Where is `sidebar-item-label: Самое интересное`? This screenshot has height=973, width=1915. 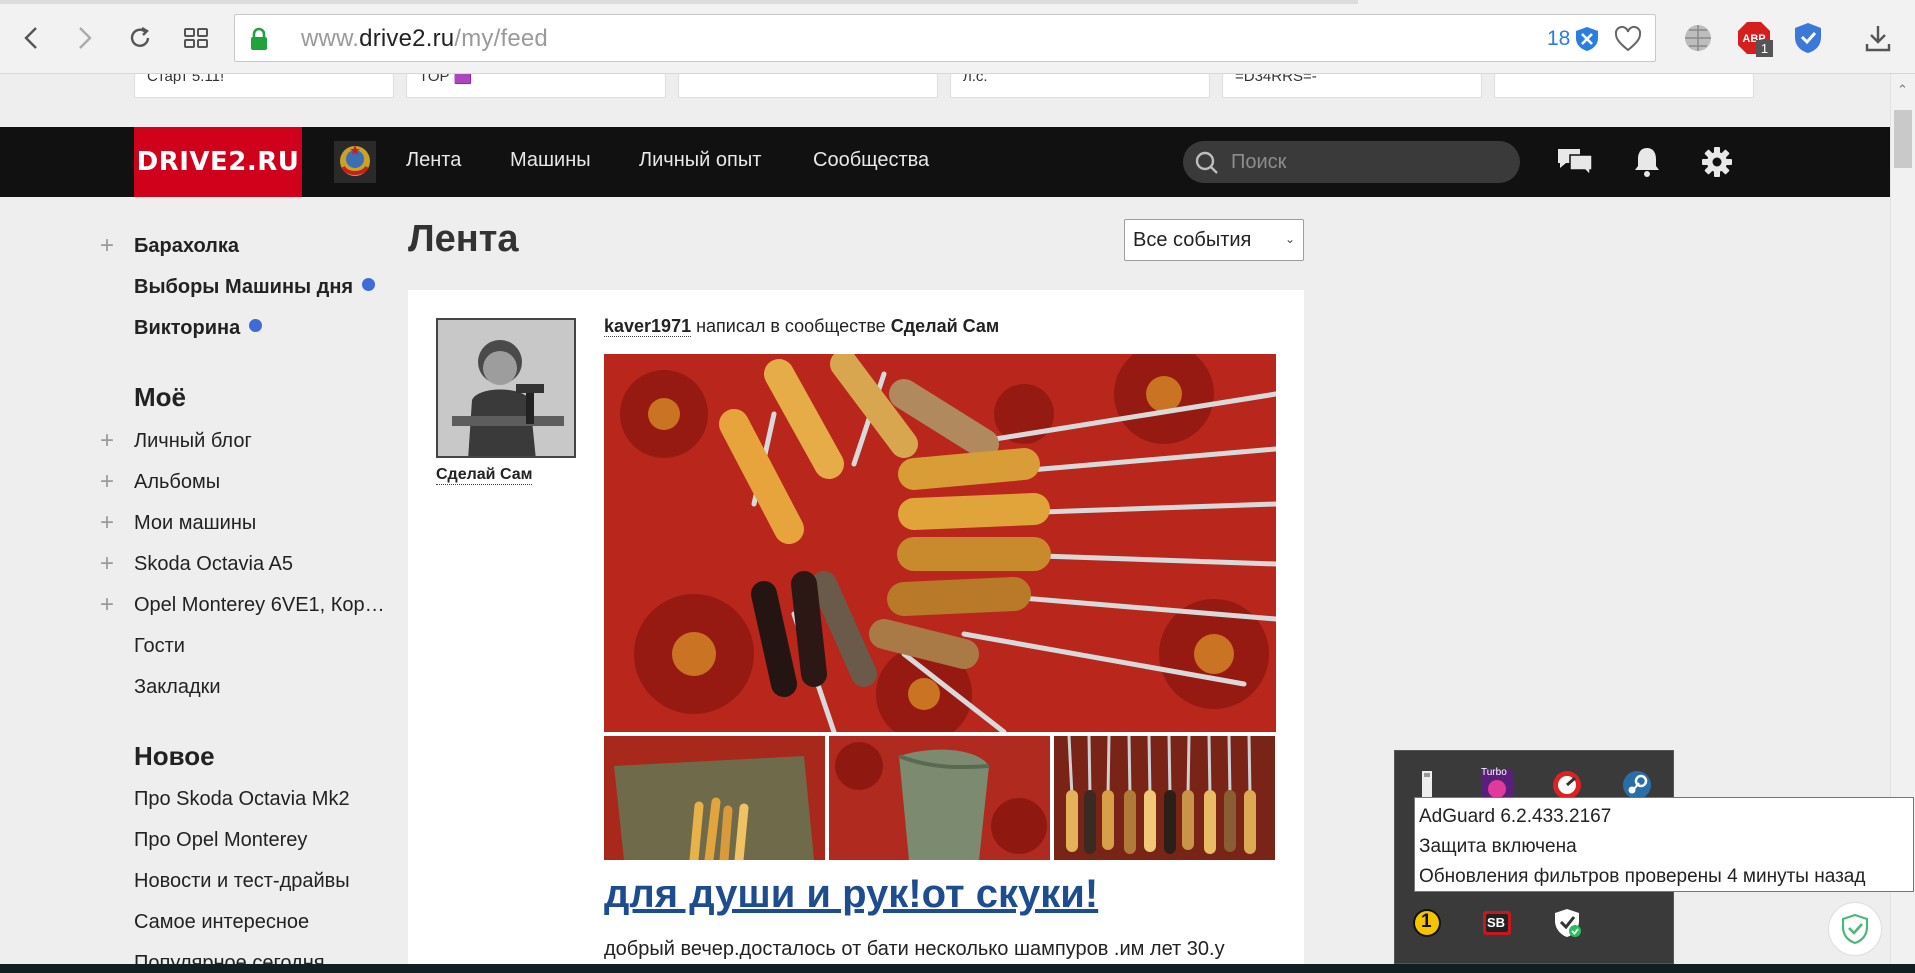
sidebar-item-label: Самое интересное is located at coordinates (222, 922).